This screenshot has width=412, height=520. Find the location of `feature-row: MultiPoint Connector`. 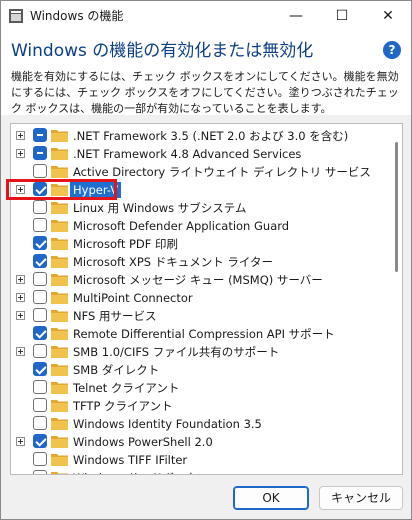

feature-row: MultiPoint Connector is located at coordinates (201, 298).